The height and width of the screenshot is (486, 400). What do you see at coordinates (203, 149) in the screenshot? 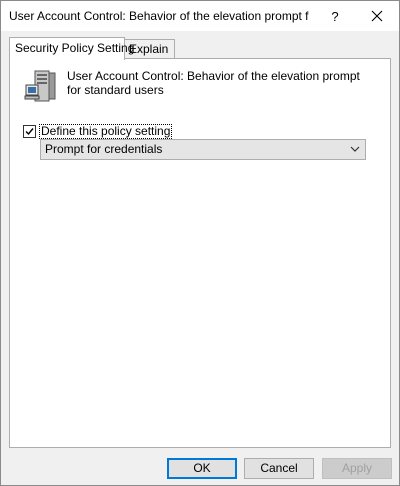
I see `elevation-prompt-dropdown: Prompt for credentials` at bounding box center [203, 149].